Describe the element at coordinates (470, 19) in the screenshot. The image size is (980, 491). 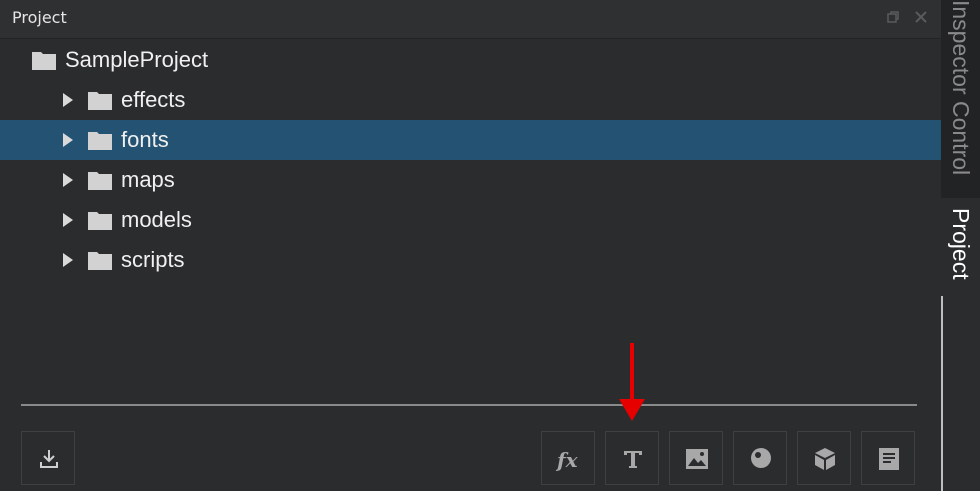
I see `panel-titlebar: Project` at that location.